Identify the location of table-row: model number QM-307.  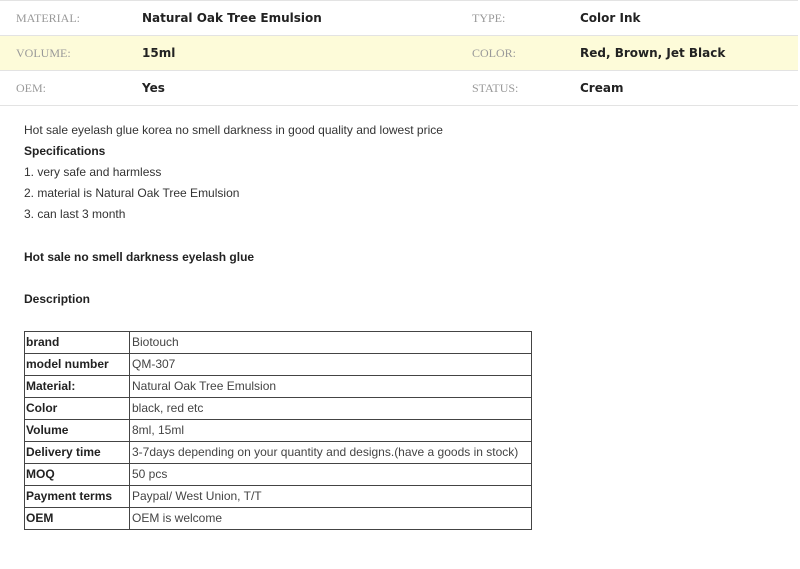
(278, 364).